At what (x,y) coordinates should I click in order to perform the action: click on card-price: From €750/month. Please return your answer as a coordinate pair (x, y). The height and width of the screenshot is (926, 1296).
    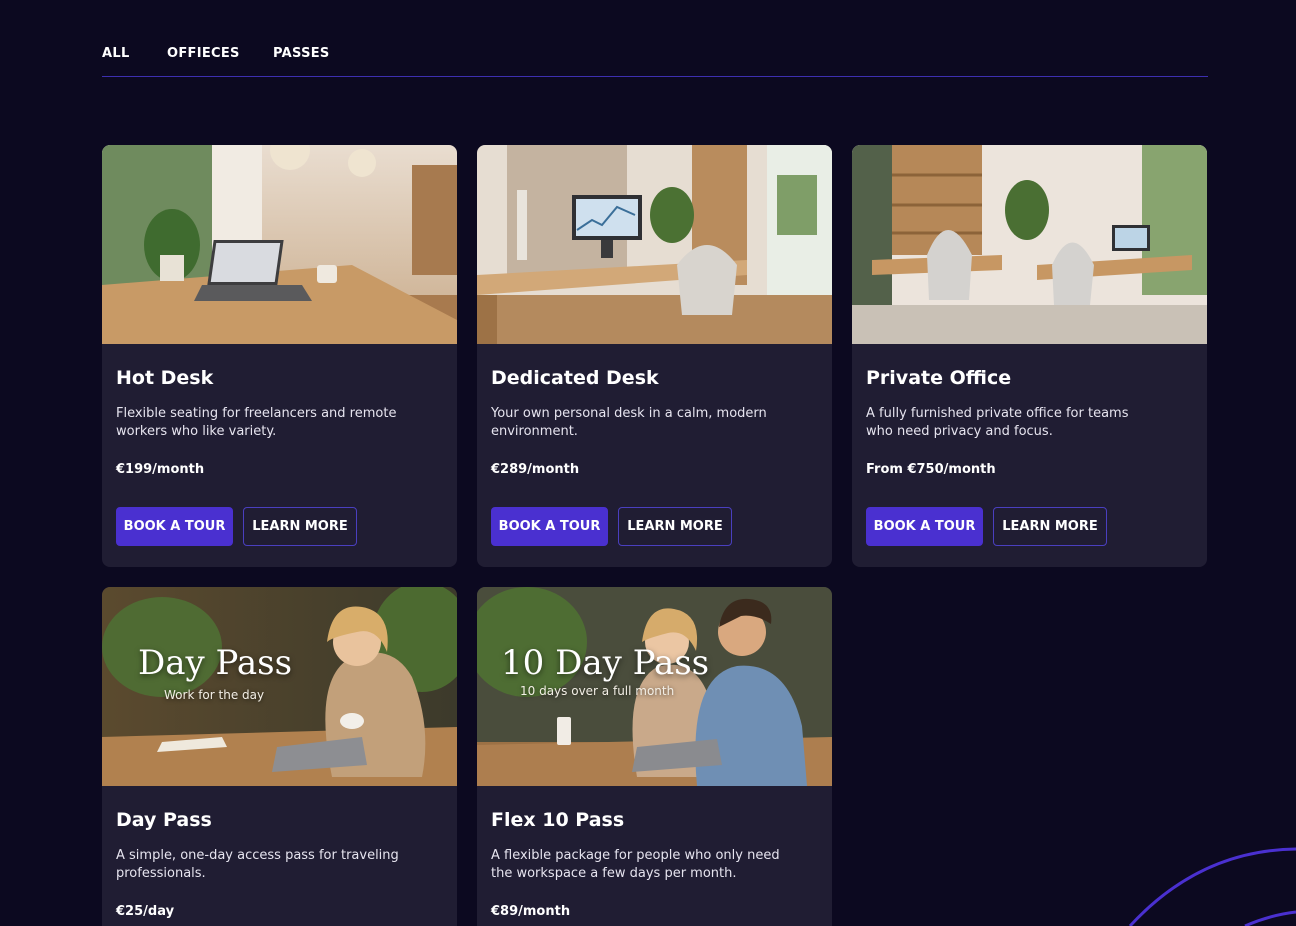
    Looking at the image, I should click on (931, 469).